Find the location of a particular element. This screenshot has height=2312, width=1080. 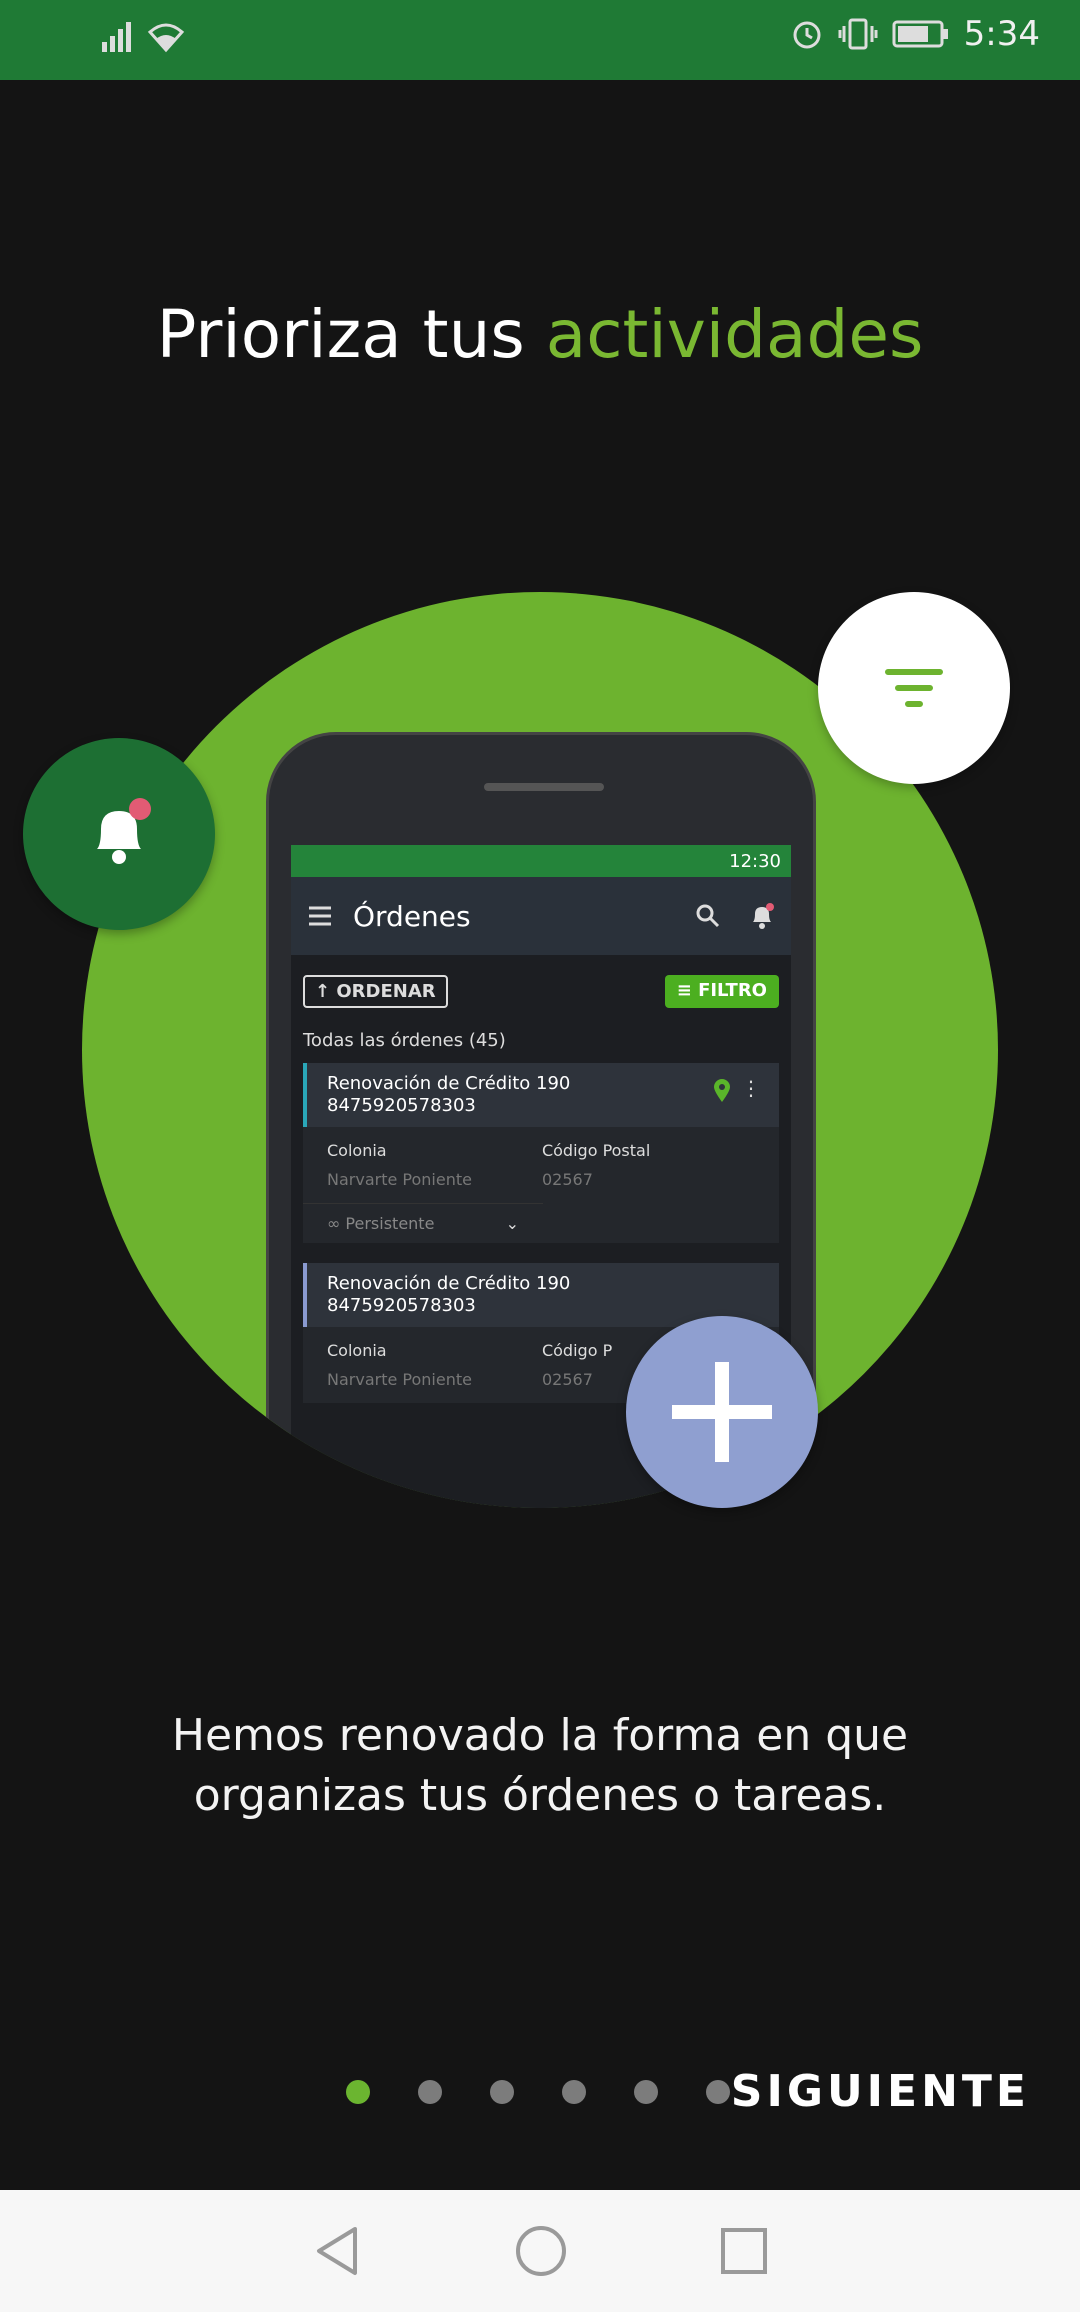

home-icon is located at coordinates (541, 2251).